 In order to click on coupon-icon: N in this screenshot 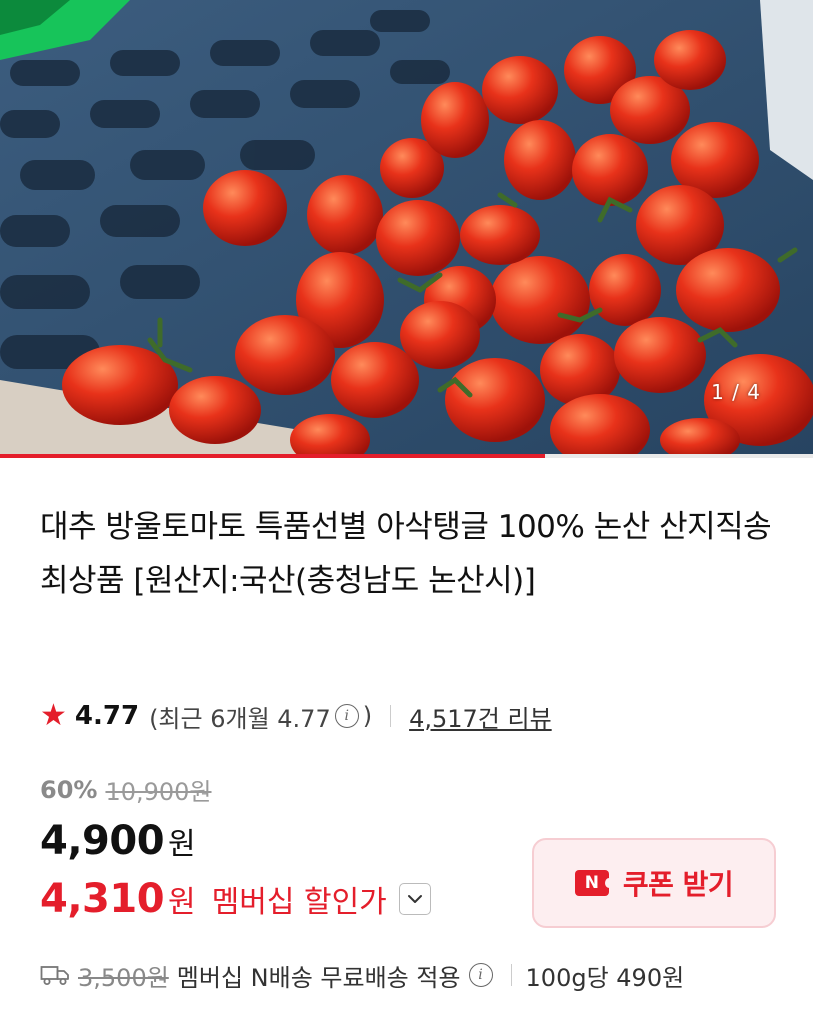, I will do `click(593, 883)`.